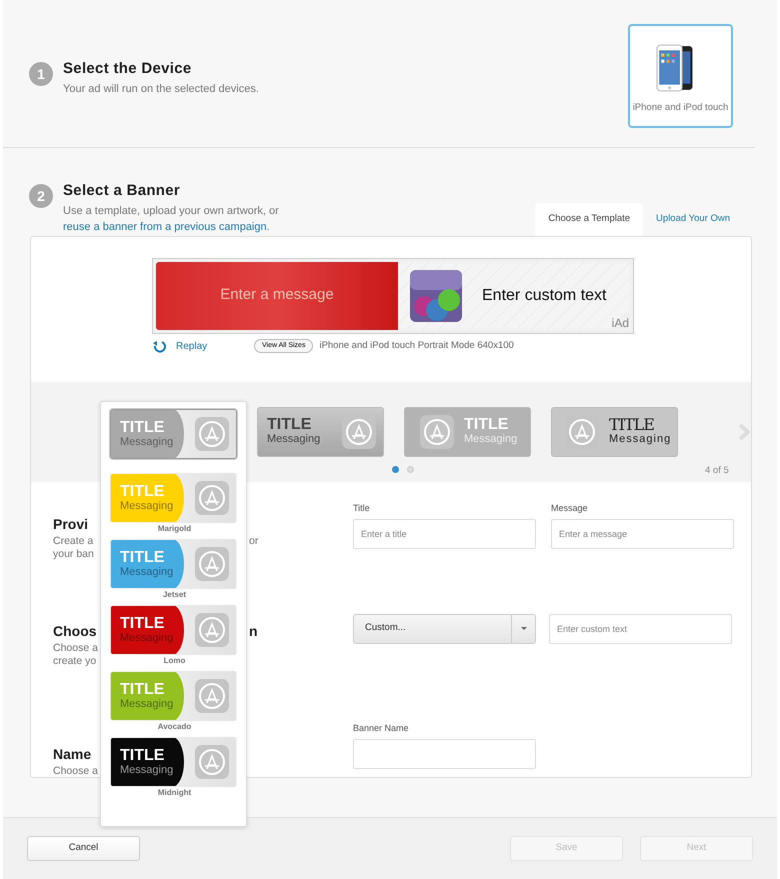 Image resolution: width=780 pixels, height=879 pixels. Describe the element at coordinates (122, 191) in the screenshot. I see `step-title: Select a Banner` at that location.